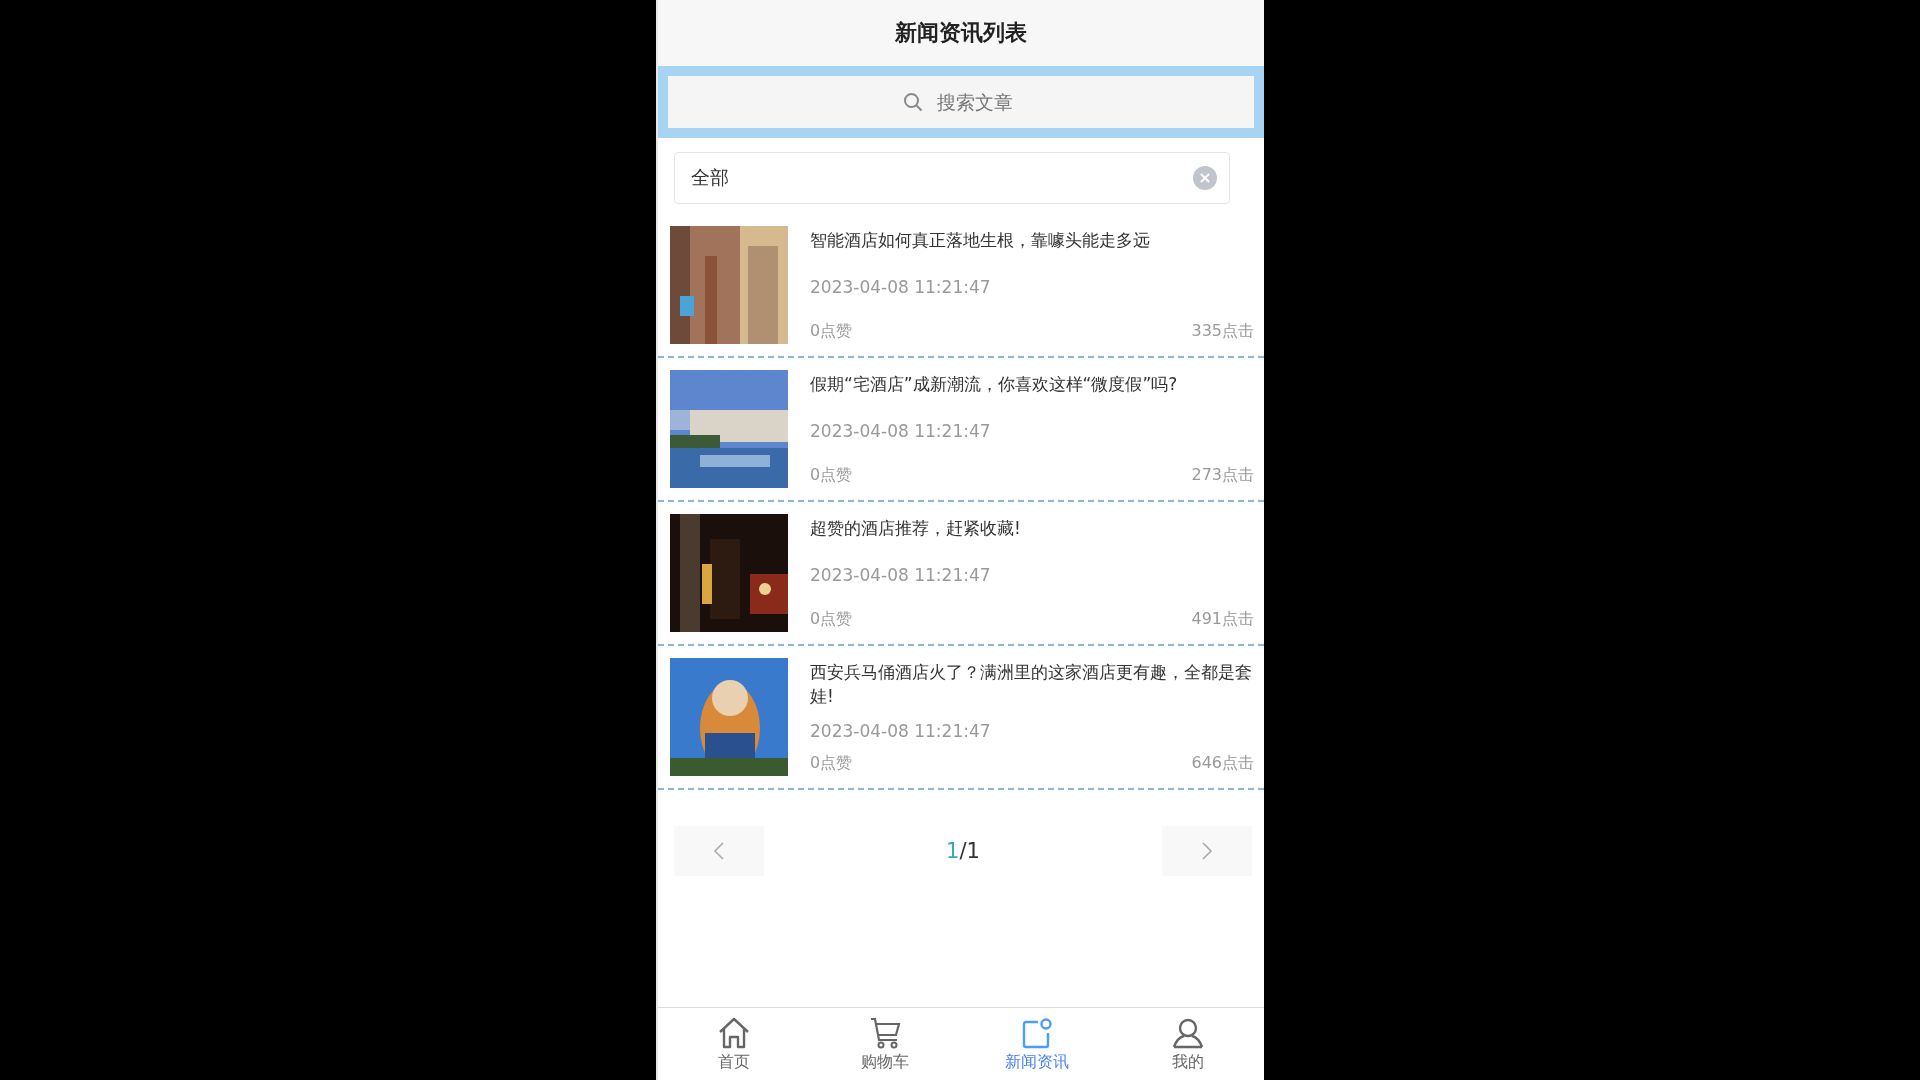  What do you see at coordinates (1222, 475) in the screenshot?
I see `click-count: 273点击` at bounding box center [1222, 475].